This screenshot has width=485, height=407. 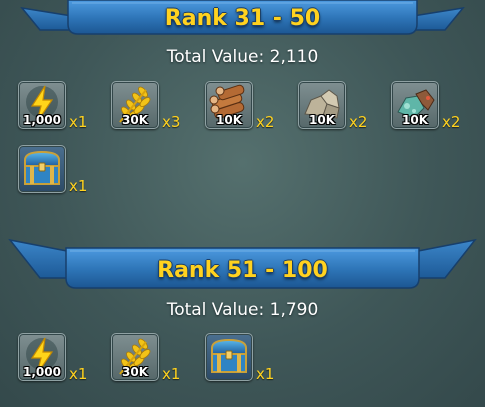 I want to click on total-value: Total Value: 1,790, so click(x=242, y=310).